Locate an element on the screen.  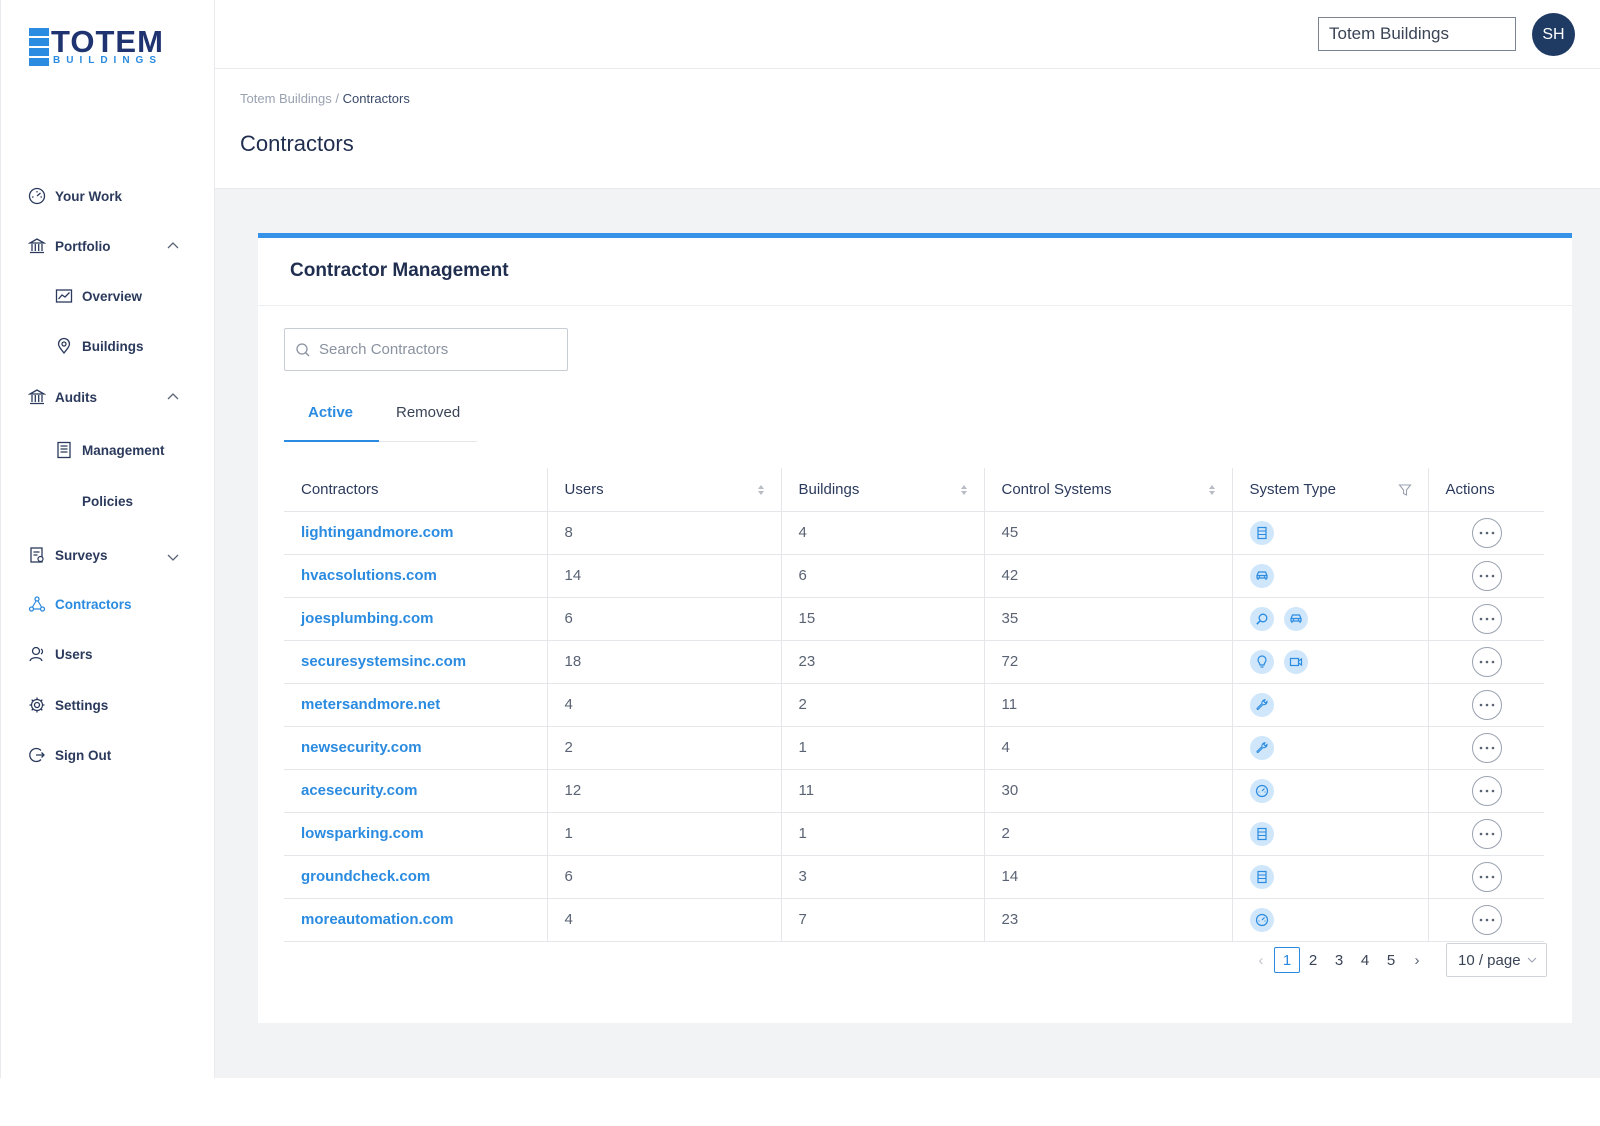
sidebar-item-management: Management is located at coordinates (109, 450).